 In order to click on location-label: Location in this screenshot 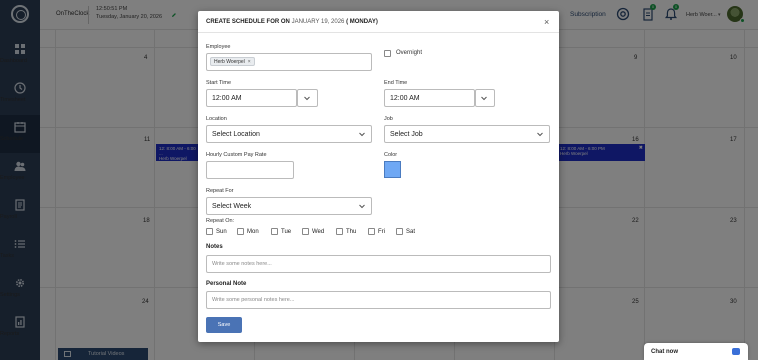, I will do `click(216, 119)`.